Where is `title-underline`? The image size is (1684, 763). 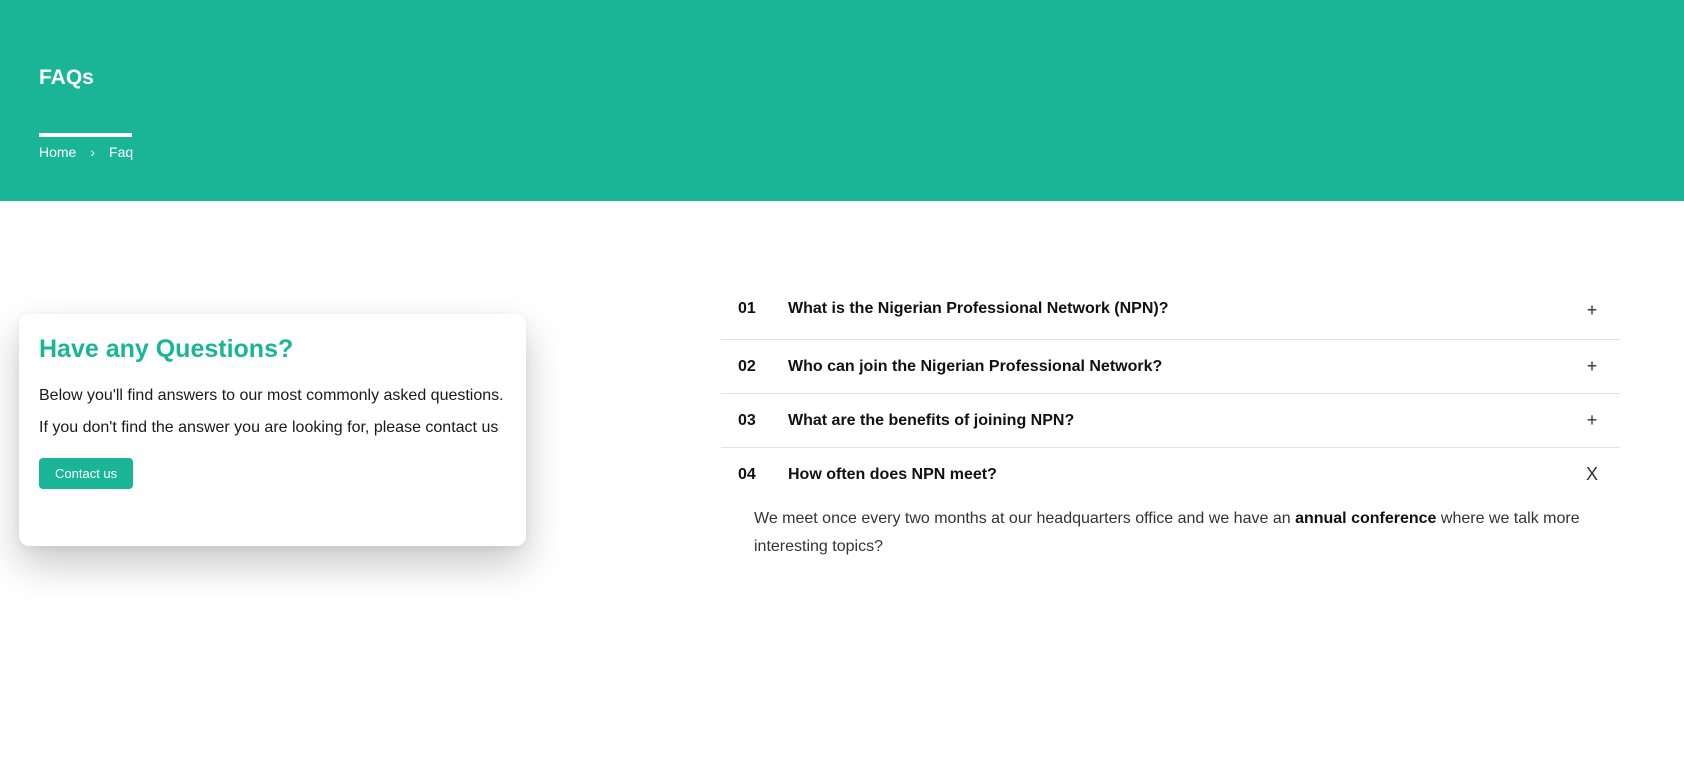 title-underline is located at coordinates (85, 135).